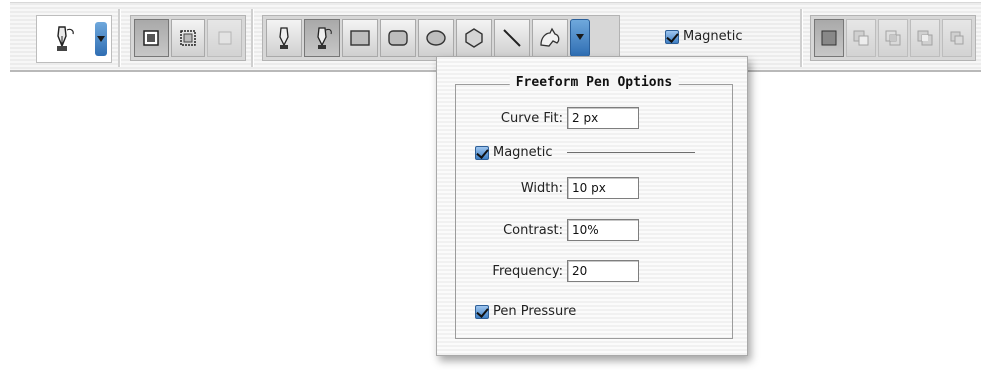  I want to click on subtract-from-path-button, so click(861, 38).